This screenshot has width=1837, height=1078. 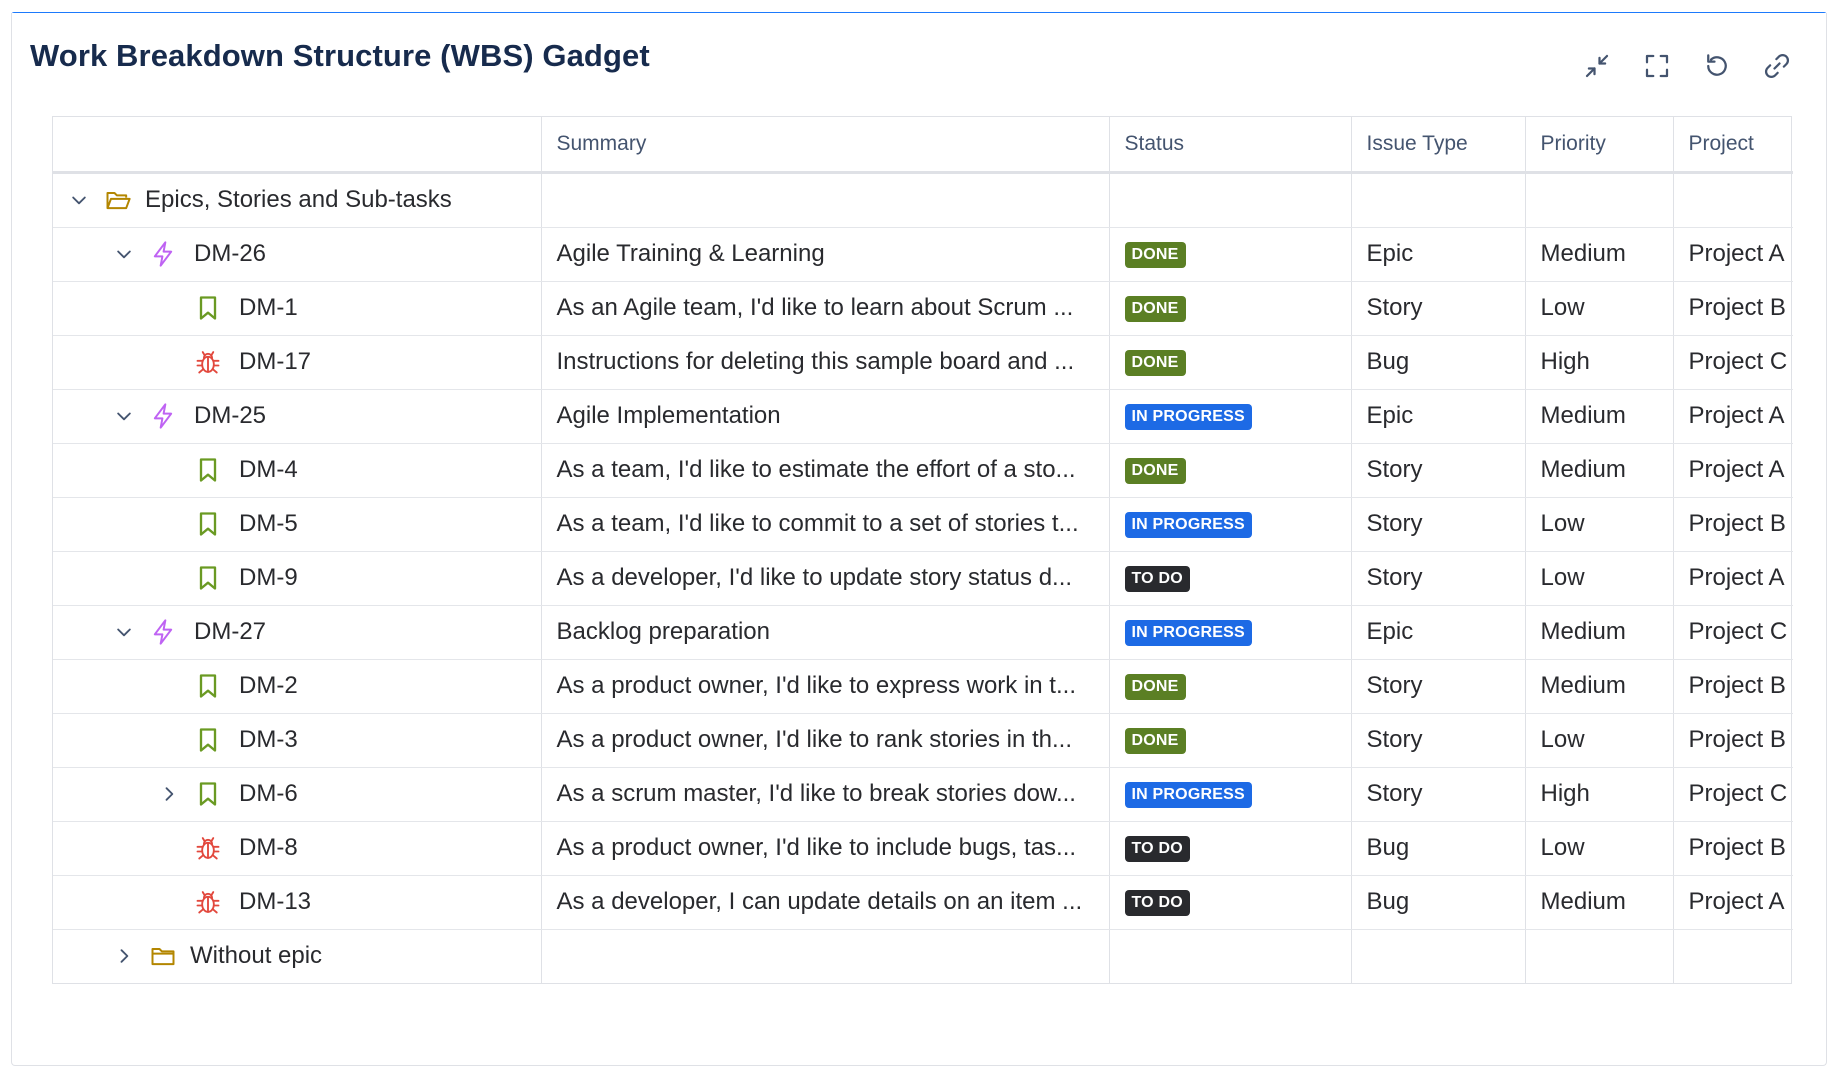 I want to click on collapse-button, so click(x=1597, y=66).